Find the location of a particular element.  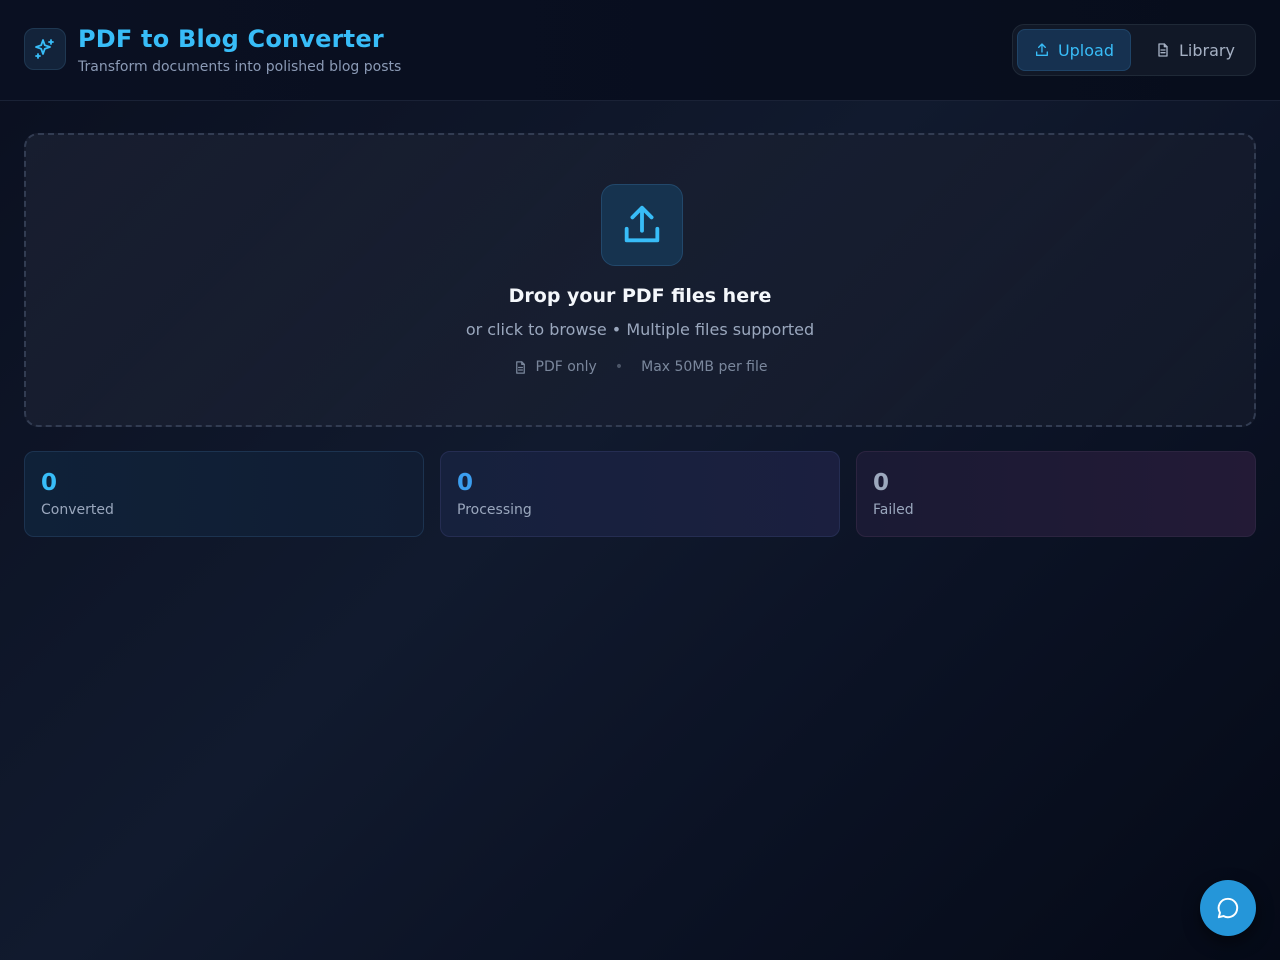

upload-icon-box is located at coordinates (642, 225).